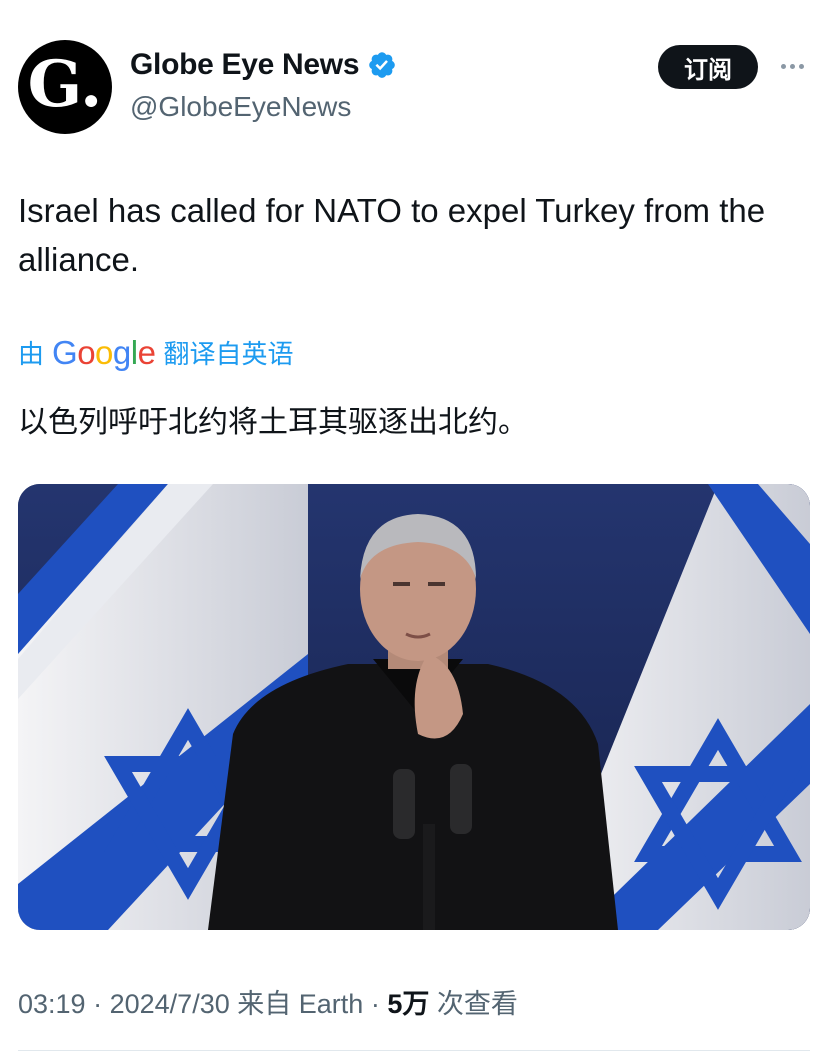  I want to click on translated-by-link: 由 Google 翻译自英语, so click(155, 352).